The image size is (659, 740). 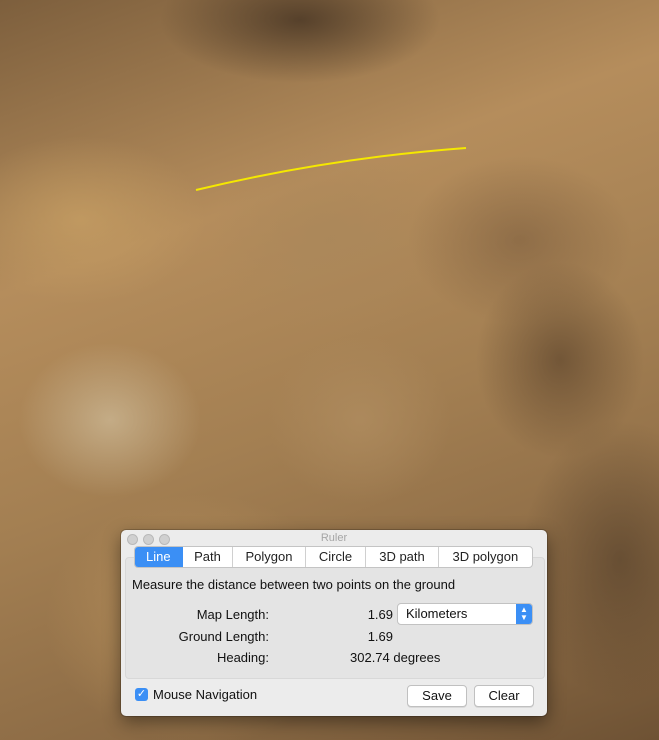 I want to click on zoom-window-button, so click(x=164, y=539).